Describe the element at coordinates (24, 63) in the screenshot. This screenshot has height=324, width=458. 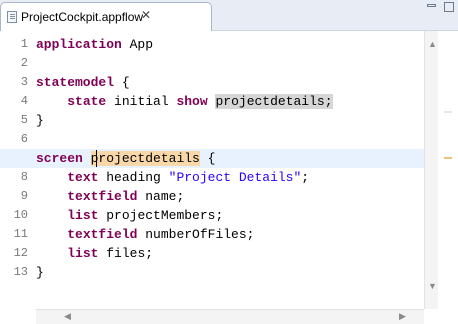
I see `line-number: 2` at that location.